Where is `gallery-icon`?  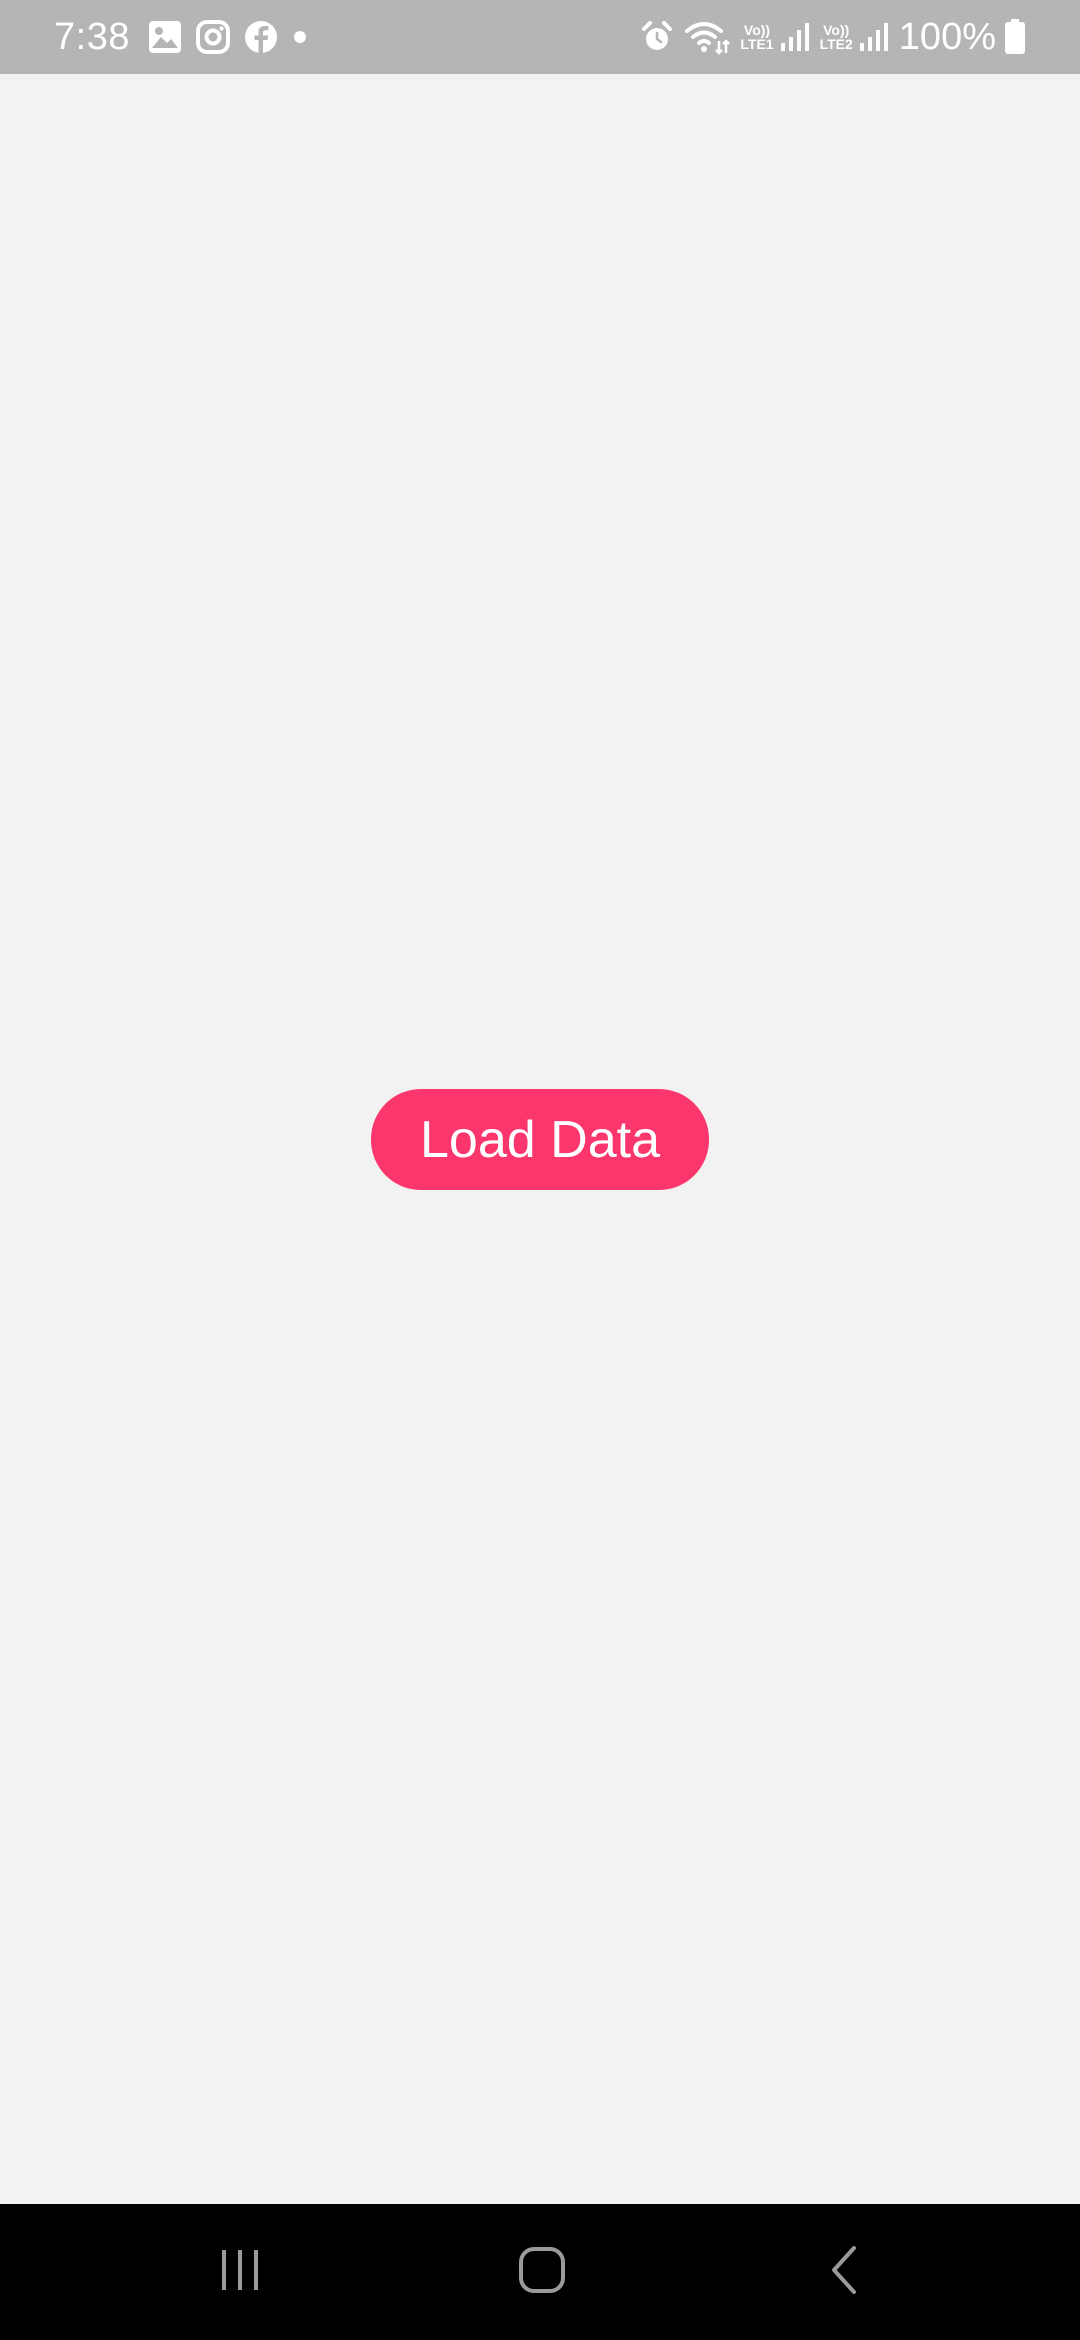 gallery-icon is located at coordinates (165, 37).